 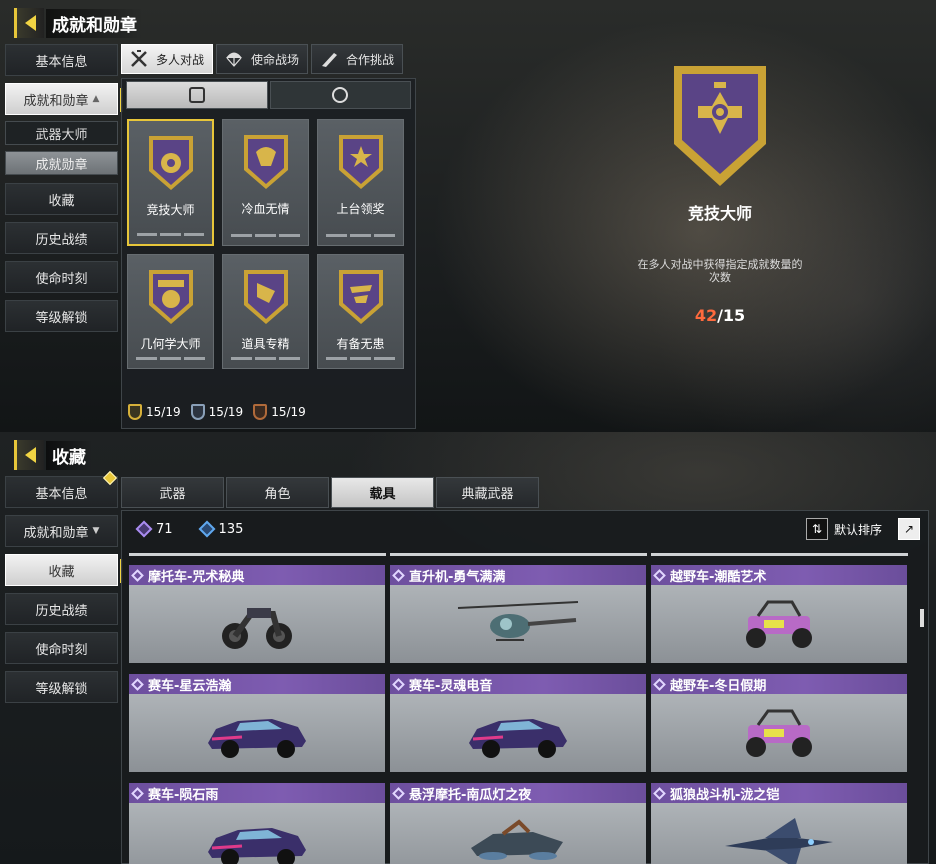 What do you see at coordinates (340, 95) in the screenshot?
I see `subtab-emblems` at bounding box center [340, 95].